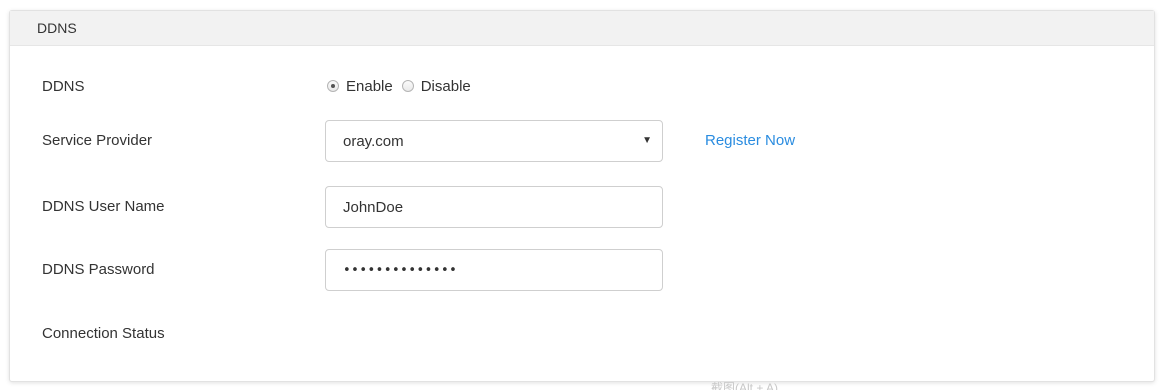  I want to click on service-provider-label: Service Provider, so click(97, 140).